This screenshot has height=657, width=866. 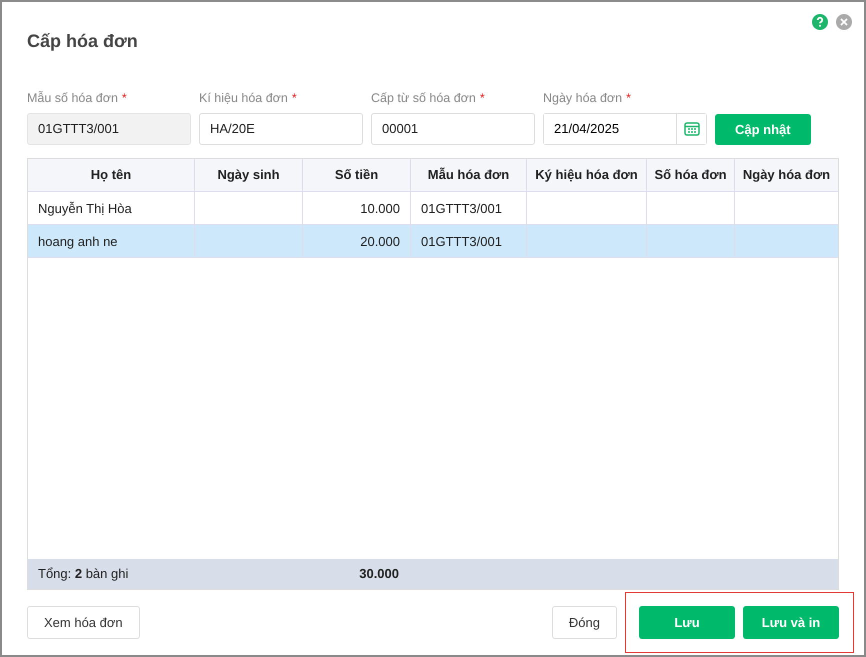 I want to click on calendar-button, so click(x=691, y=129).